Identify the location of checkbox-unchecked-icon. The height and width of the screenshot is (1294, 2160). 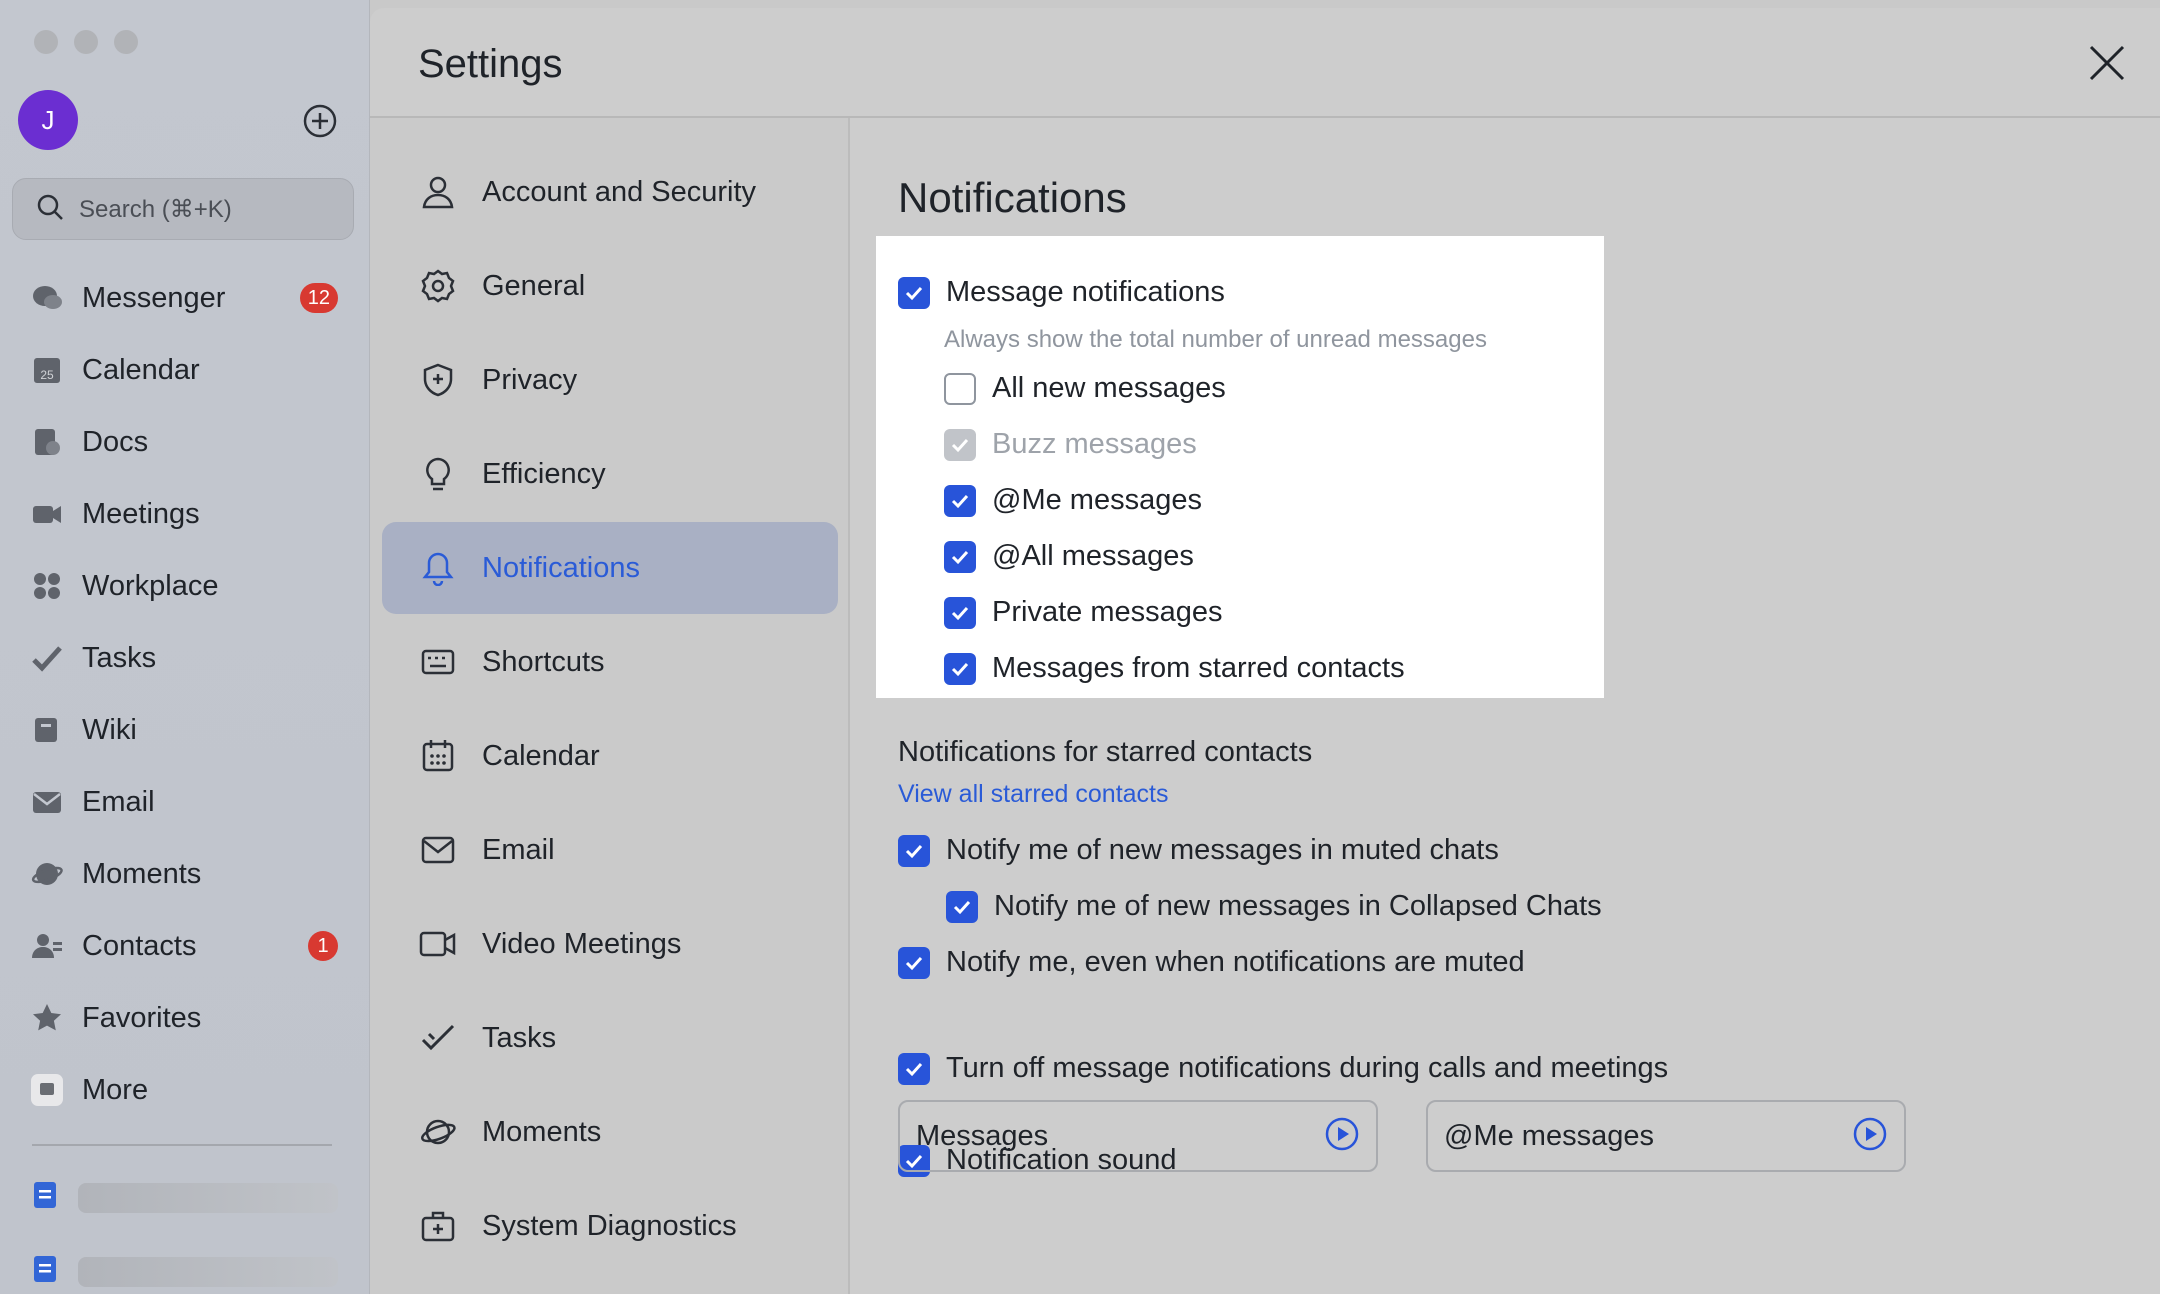
(960, 388).